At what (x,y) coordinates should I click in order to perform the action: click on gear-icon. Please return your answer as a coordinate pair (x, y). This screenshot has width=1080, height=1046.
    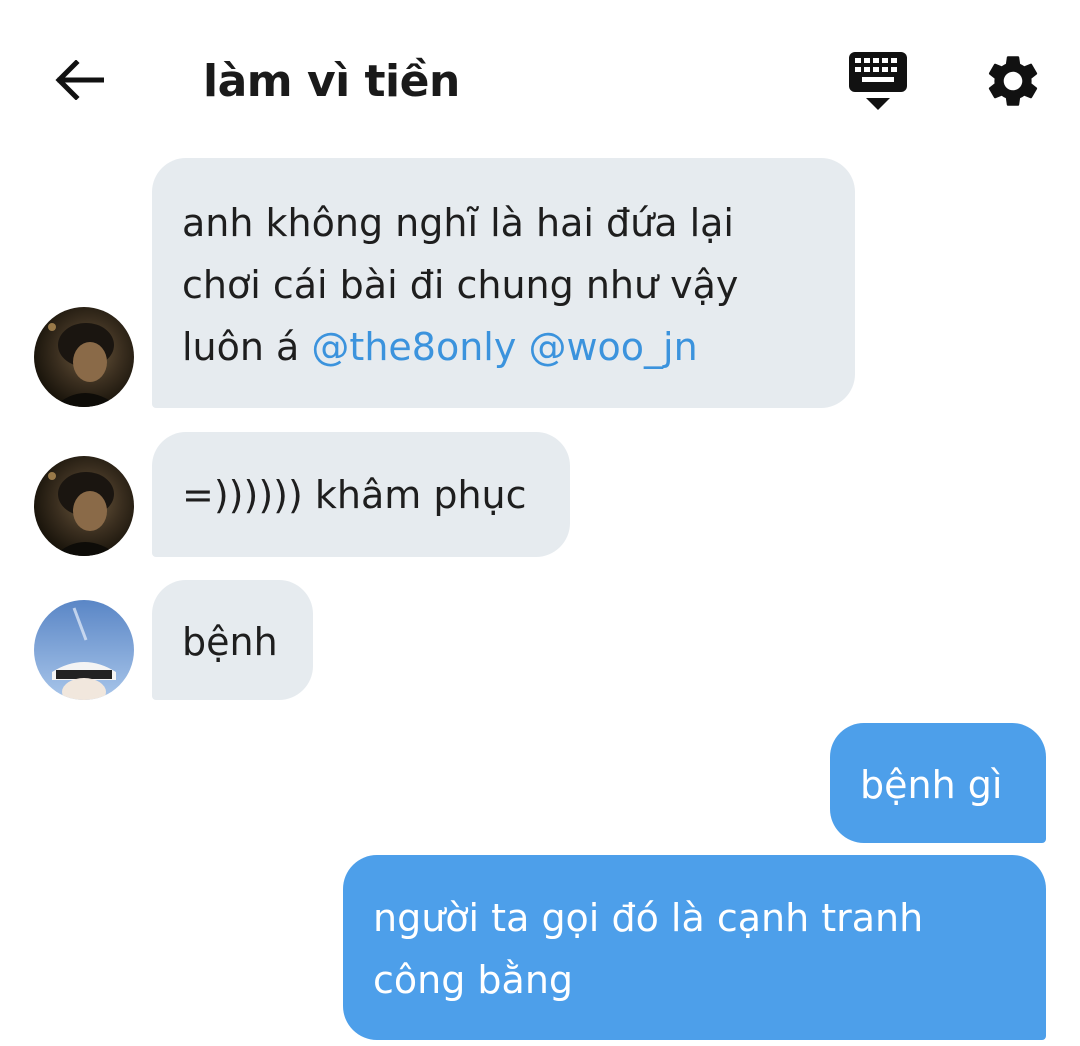
    Looking at the image, I should click on (1013, 81).